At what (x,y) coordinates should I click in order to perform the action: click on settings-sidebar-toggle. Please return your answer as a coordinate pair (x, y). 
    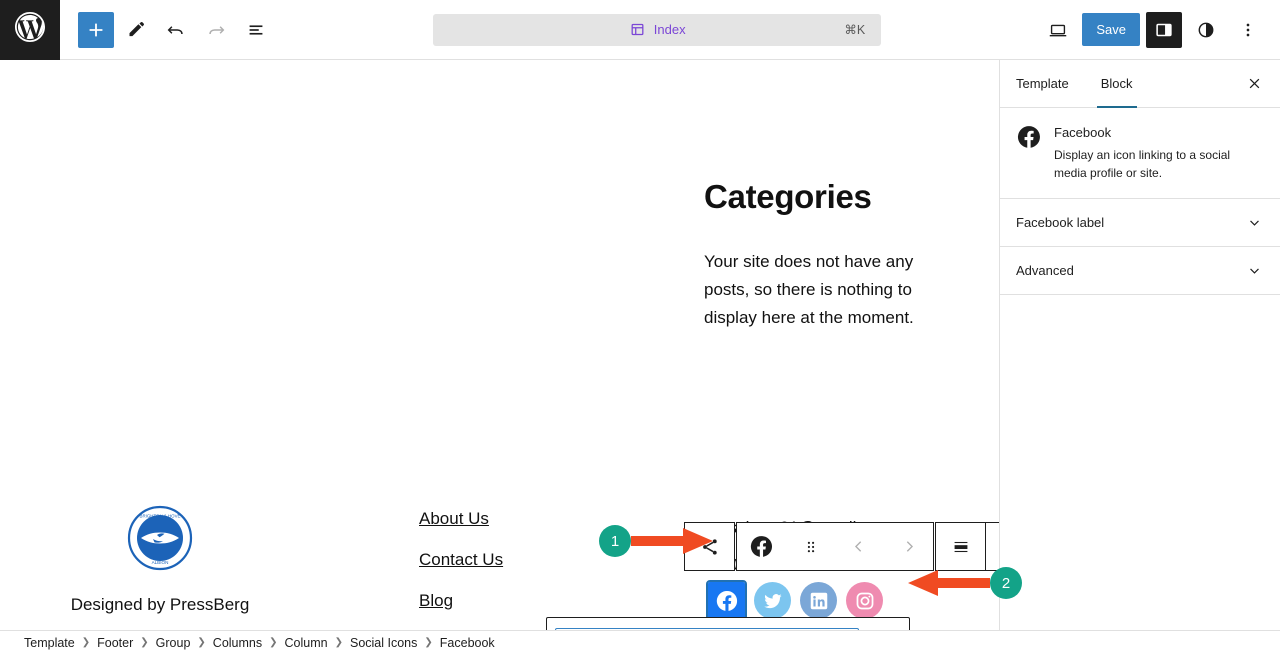
    Looking at the image, I should click on (1164, 29).